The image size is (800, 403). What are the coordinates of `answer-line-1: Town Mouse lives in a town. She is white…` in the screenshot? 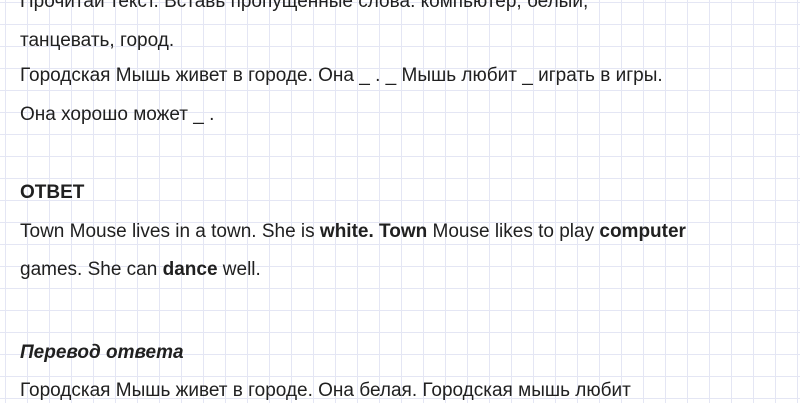 It's located at (353, 232).